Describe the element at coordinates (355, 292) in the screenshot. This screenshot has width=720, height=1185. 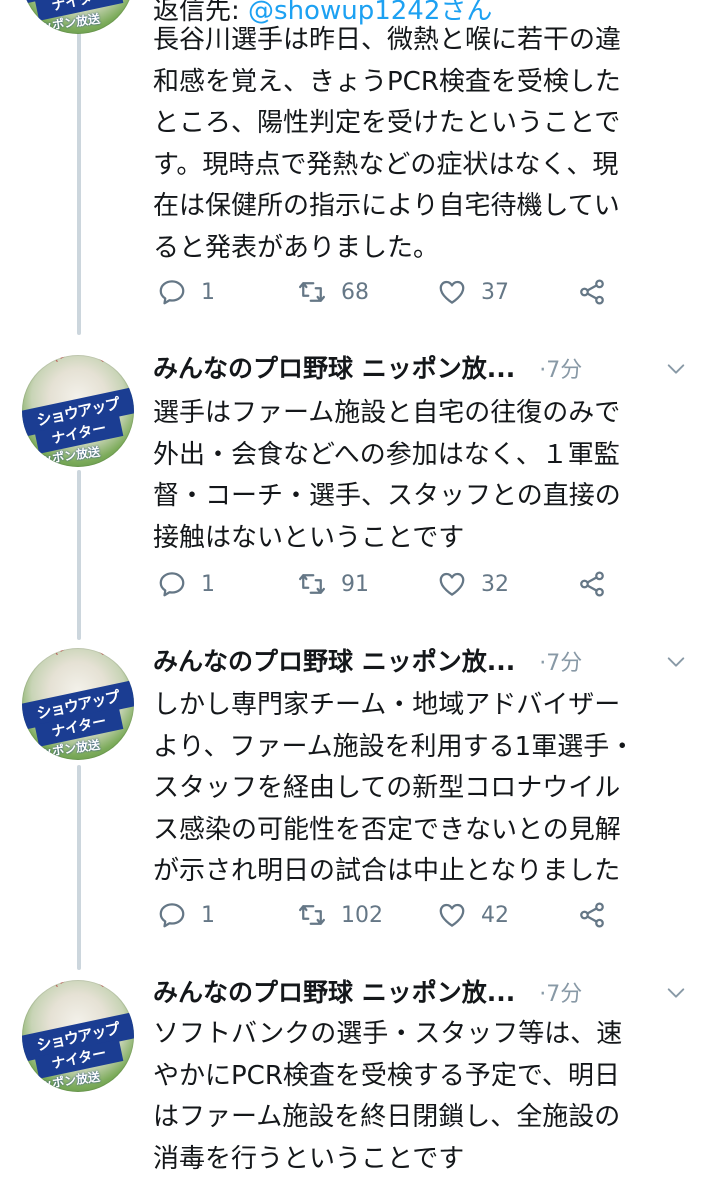
I see `retweet-count: 68` at that location.